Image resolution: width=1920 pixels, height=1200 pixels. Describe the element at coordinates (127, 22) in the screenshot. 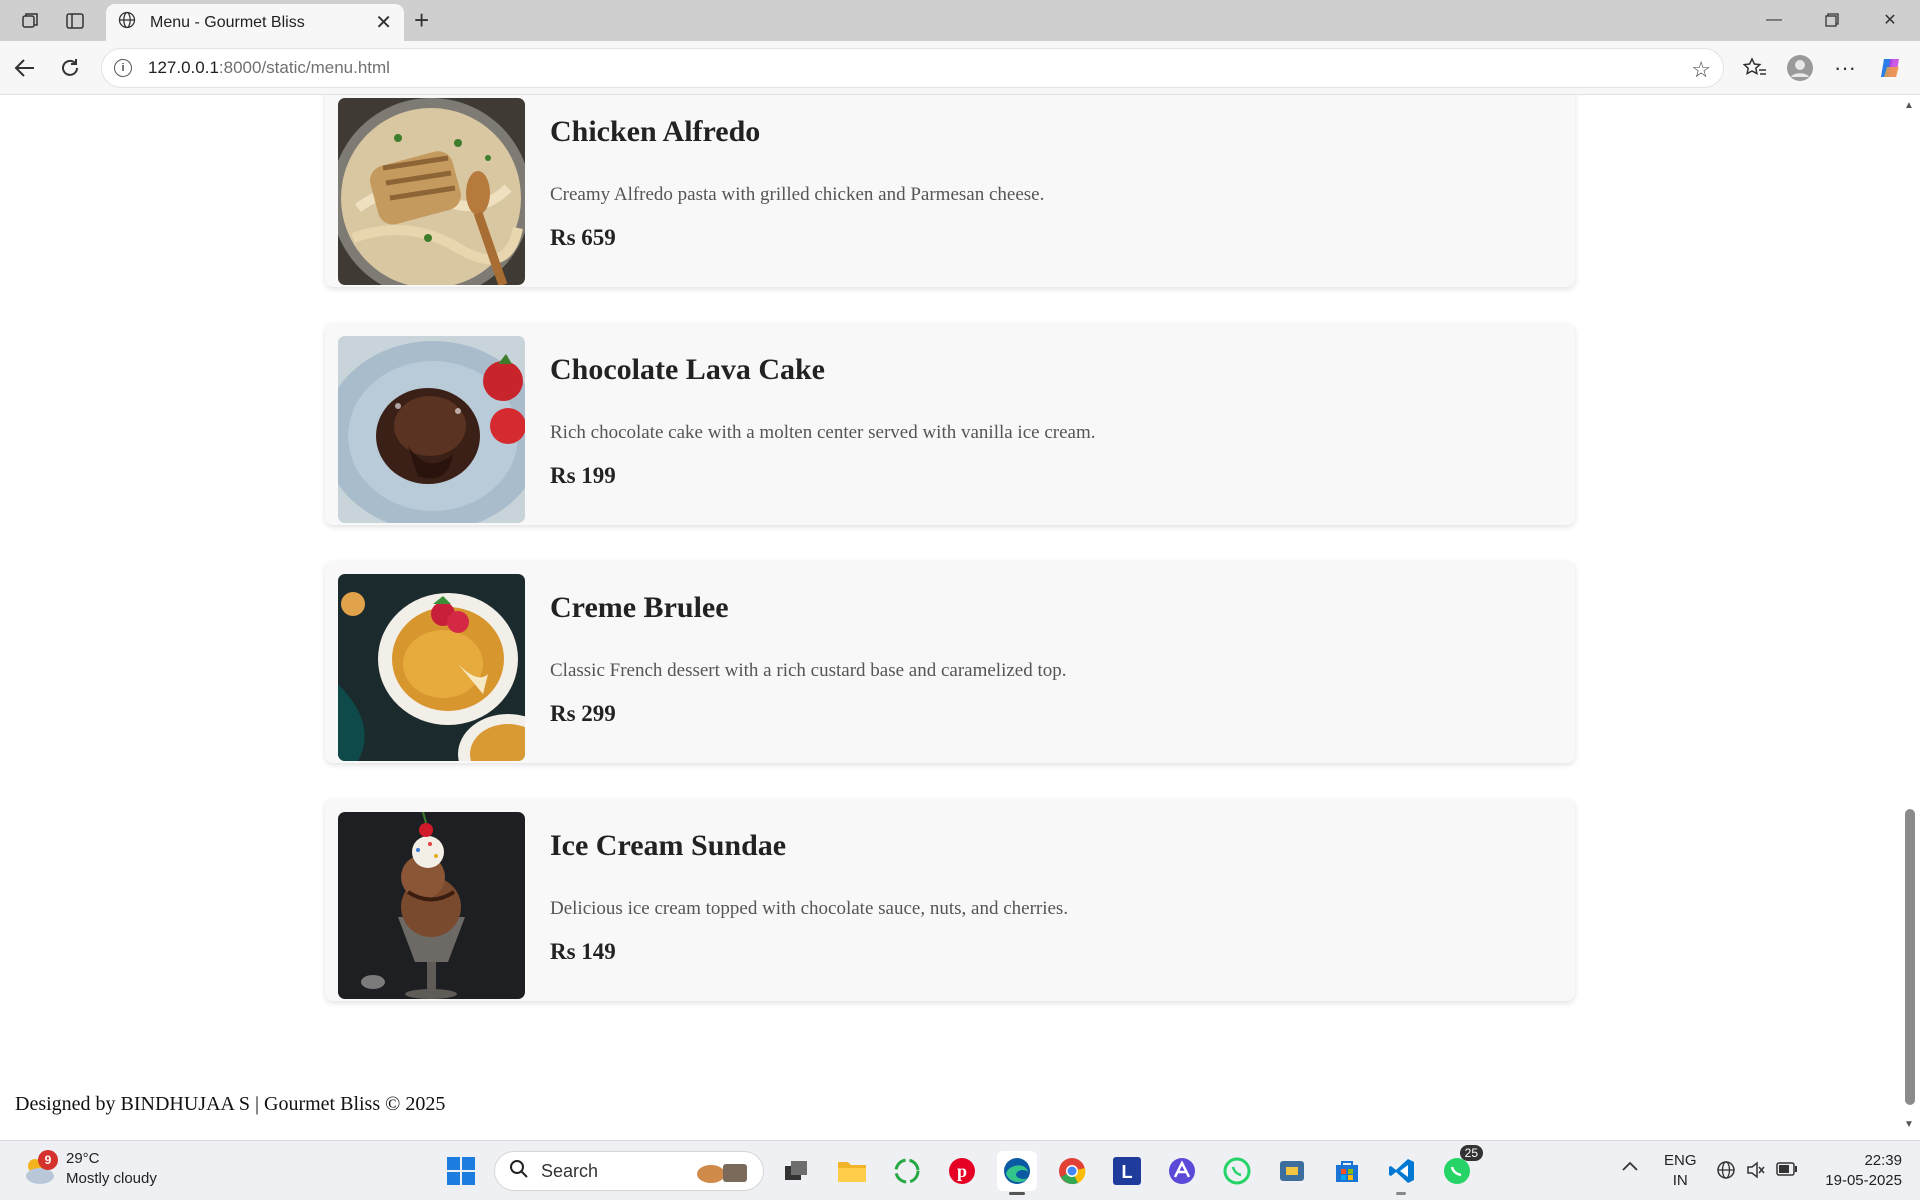

I see `globe-icon` at that location.